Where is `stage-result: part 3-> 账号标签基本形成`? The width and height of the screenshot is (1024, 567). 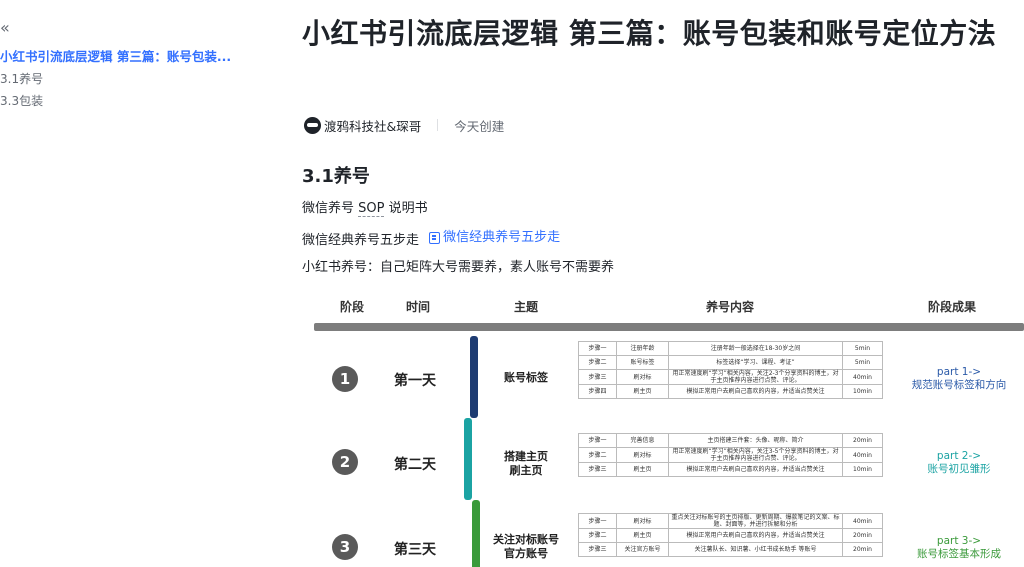
stage-result: part 3-> 账号标签基本形成 is located at coordinates (959, 548).